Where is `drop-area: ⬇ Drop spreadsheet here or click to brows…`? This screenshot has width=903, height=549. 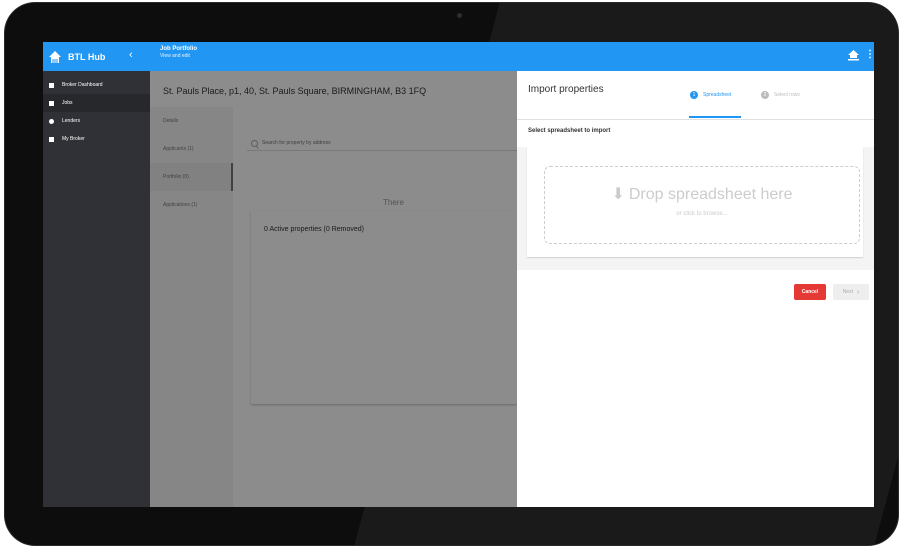
drop-area: ⬇ Drop spreadsheet here or click to brows… is located at coordinates (695, 208).